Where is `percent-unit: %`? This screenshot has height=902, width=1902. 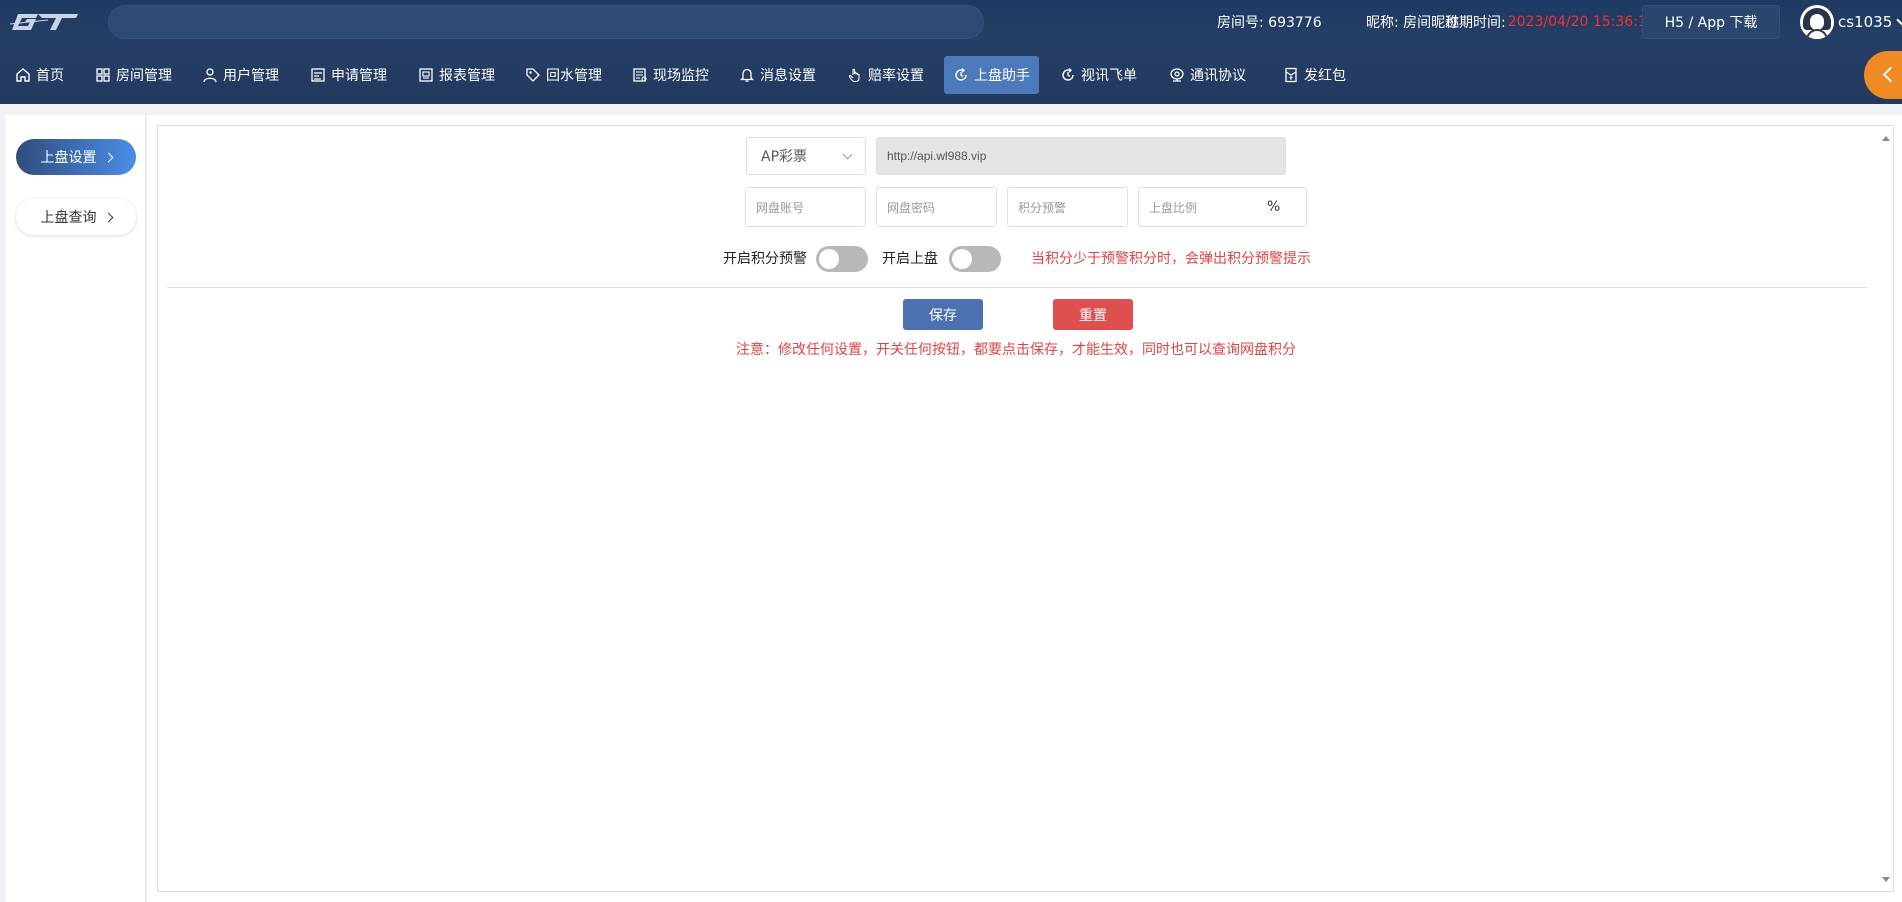 percent-unit: % is located at coordinates (1274, 207).